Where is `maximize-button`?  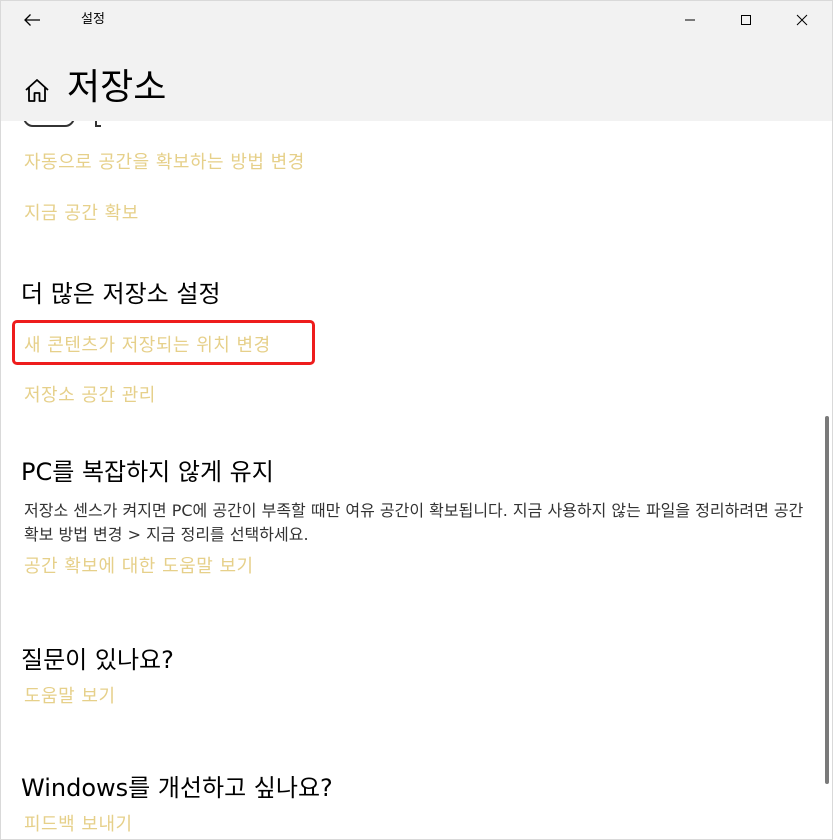 maximize-button is located at coordinates (746, 20).